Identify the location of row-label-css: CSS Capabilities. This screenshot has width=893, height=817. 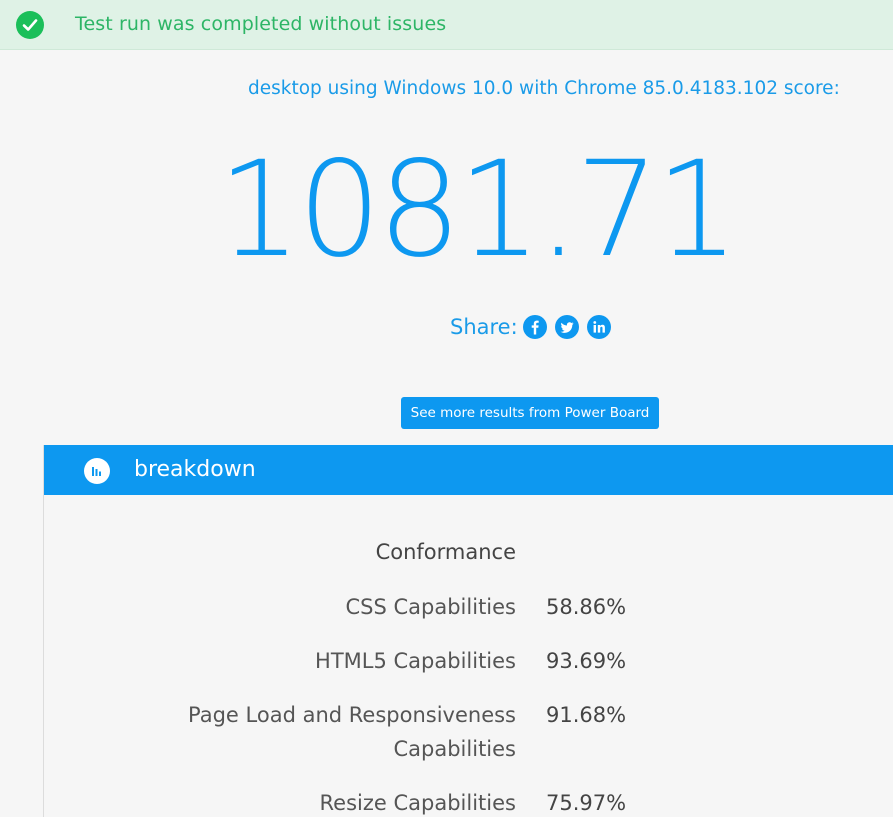
(431, 607).